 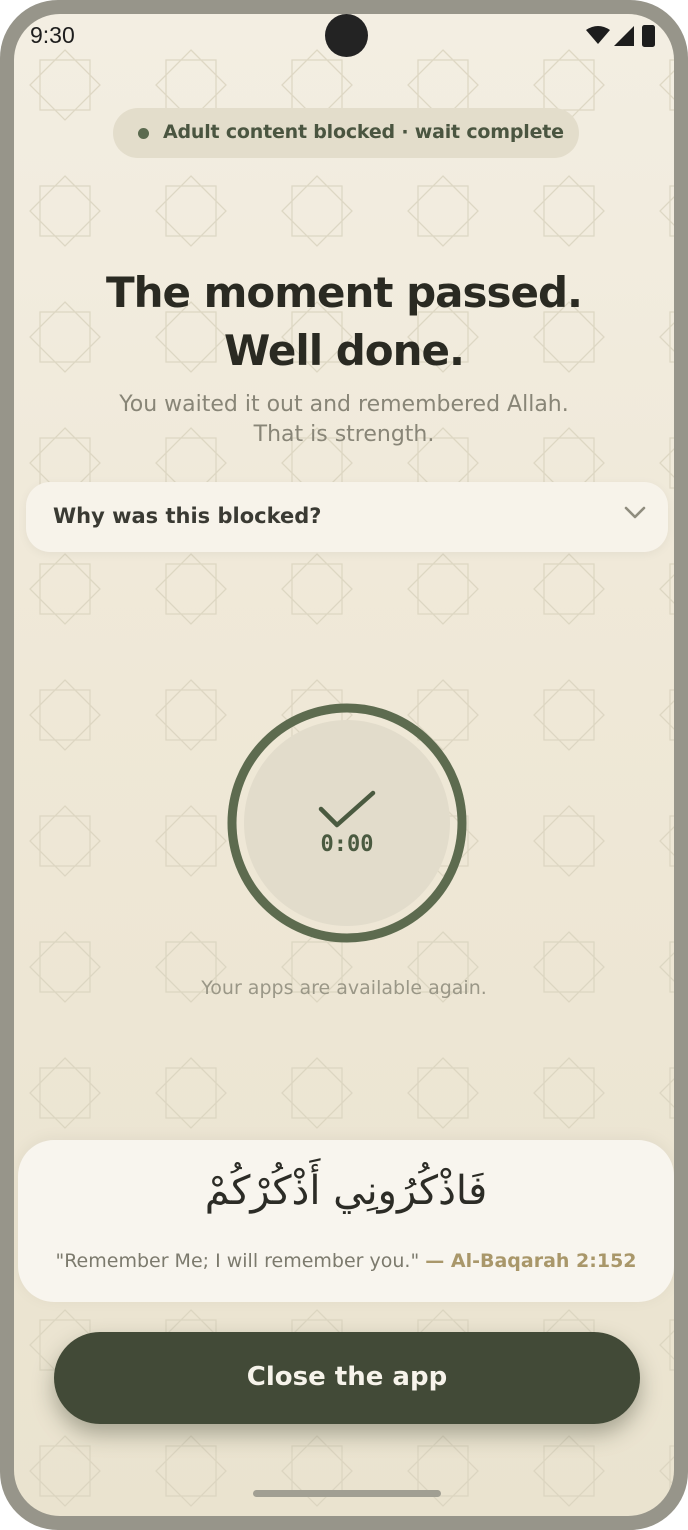 I want to click on signal-icon, so click(x=624, y=36).